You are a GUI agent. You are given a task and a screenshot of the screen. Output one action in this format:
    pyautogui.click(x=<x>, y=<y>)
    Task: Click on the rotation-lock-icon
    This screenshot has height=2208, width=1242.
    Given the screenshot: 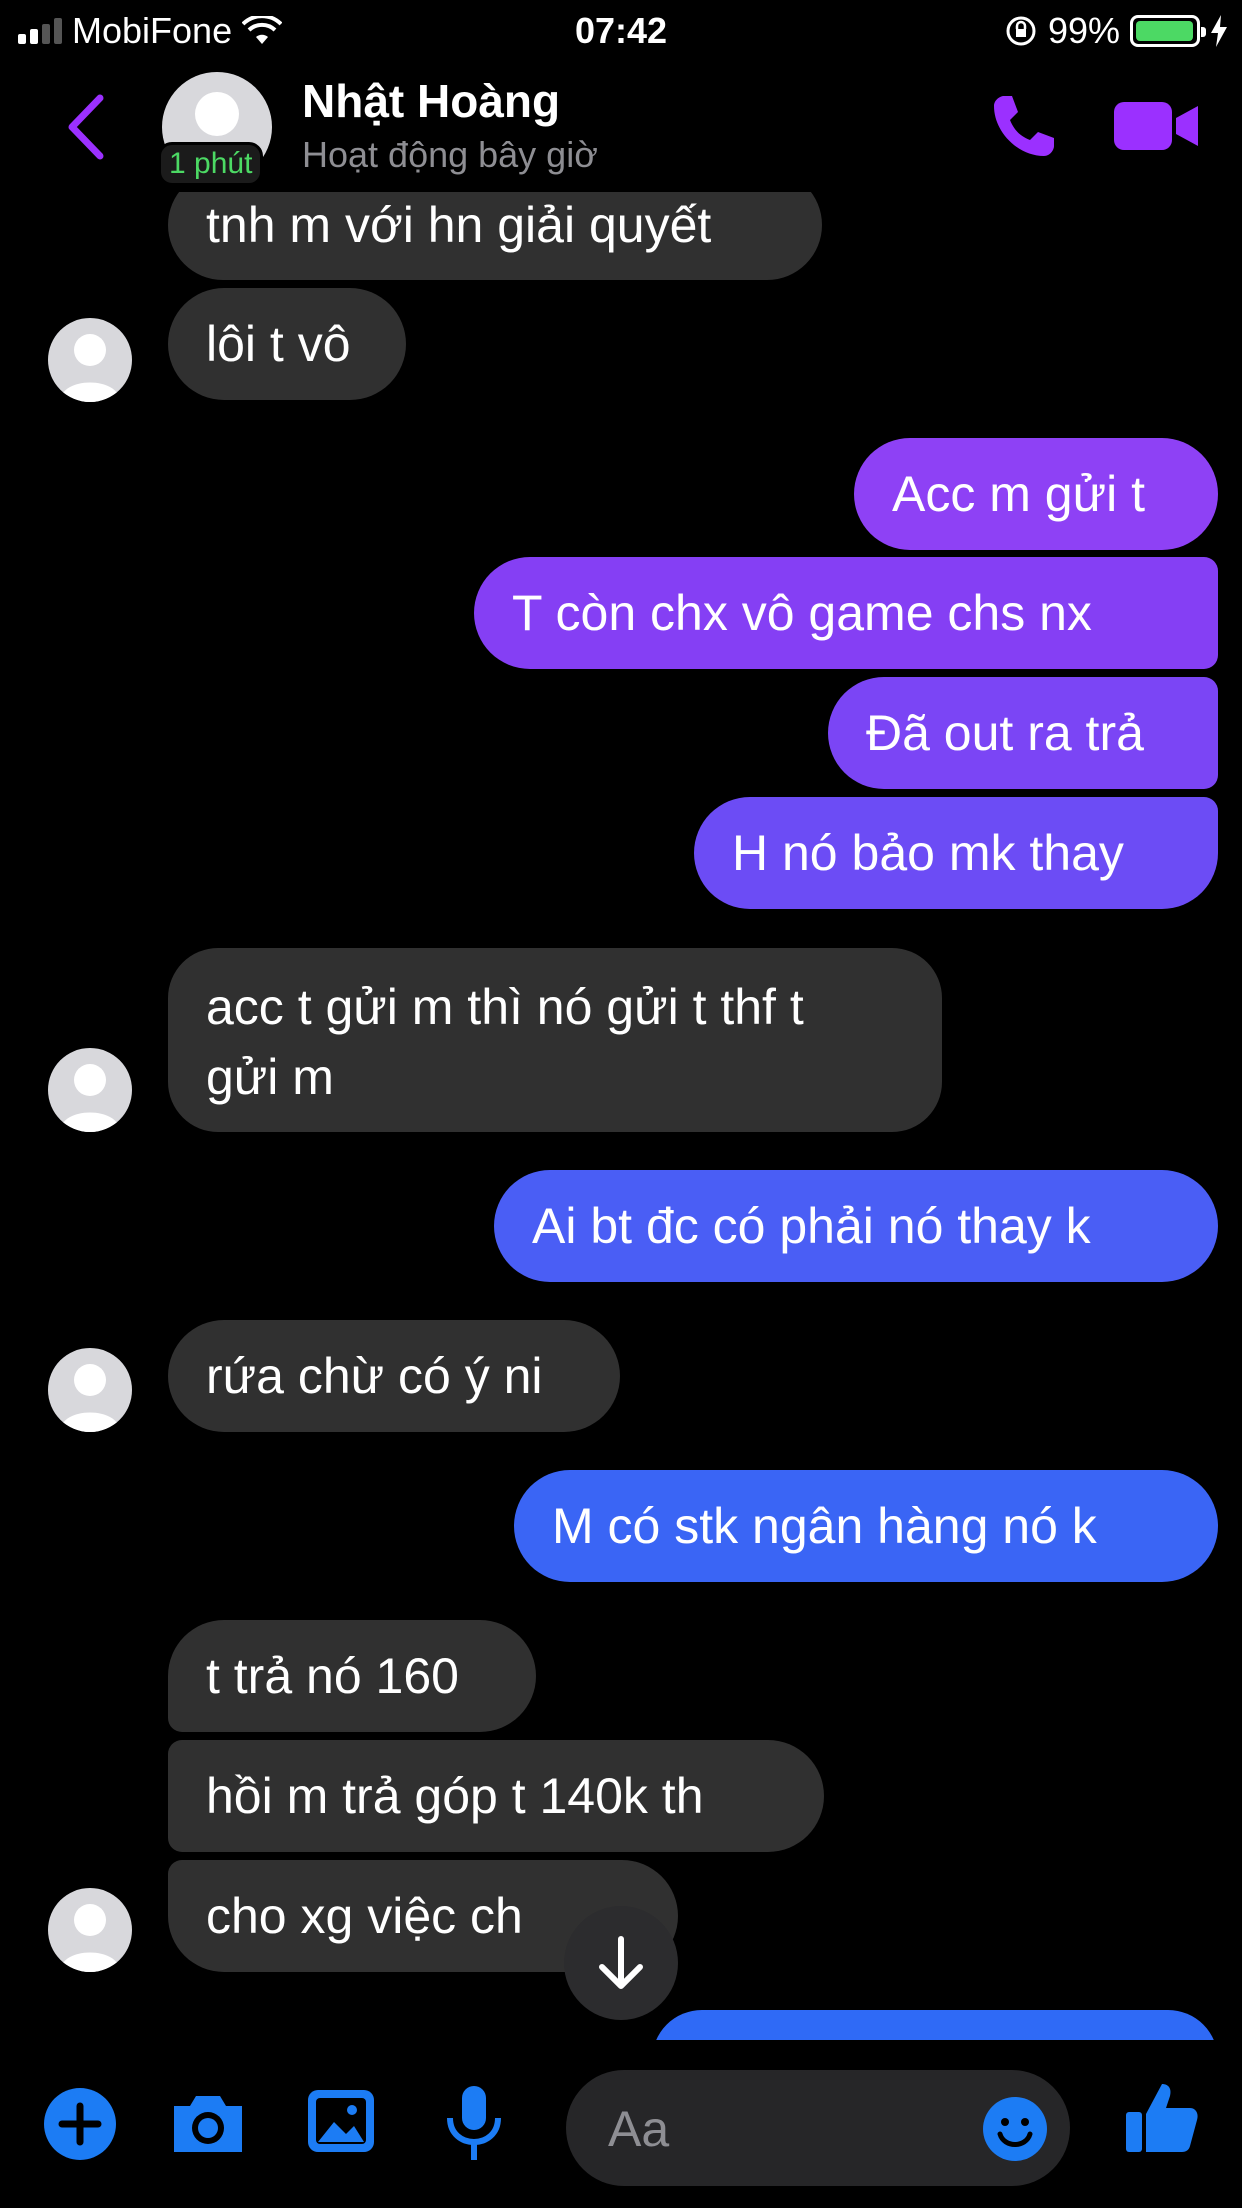 What is the action you would take?
    pyautogui.click(x=1021, y=31)
    